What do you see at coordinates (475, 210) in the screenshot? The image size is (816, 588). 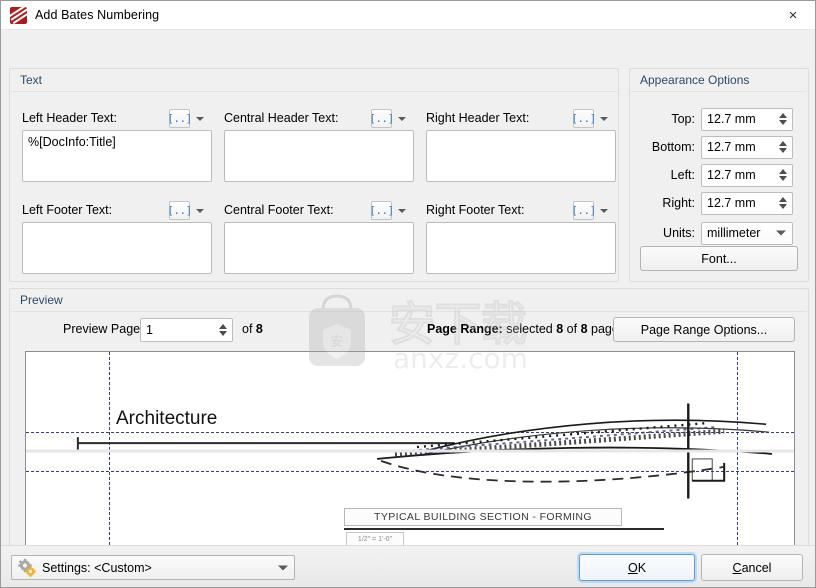 I see `right-footer-text-label: Right Footer Text:` at bounding box center [475, 210].